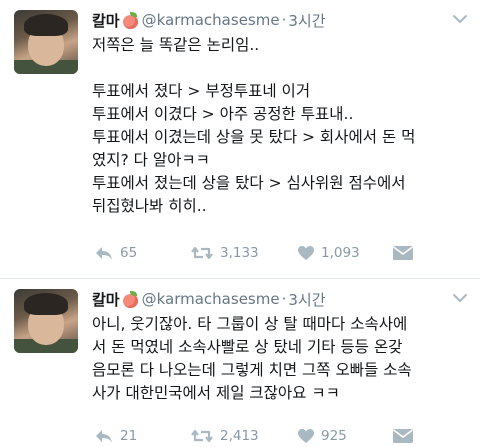  Describe the element at coordinates (249, 183) in the screenshot. I see `tweet-text-line: 투표에서 졌는데 상을 탔다 > 심사위원 점수에서` at that location.